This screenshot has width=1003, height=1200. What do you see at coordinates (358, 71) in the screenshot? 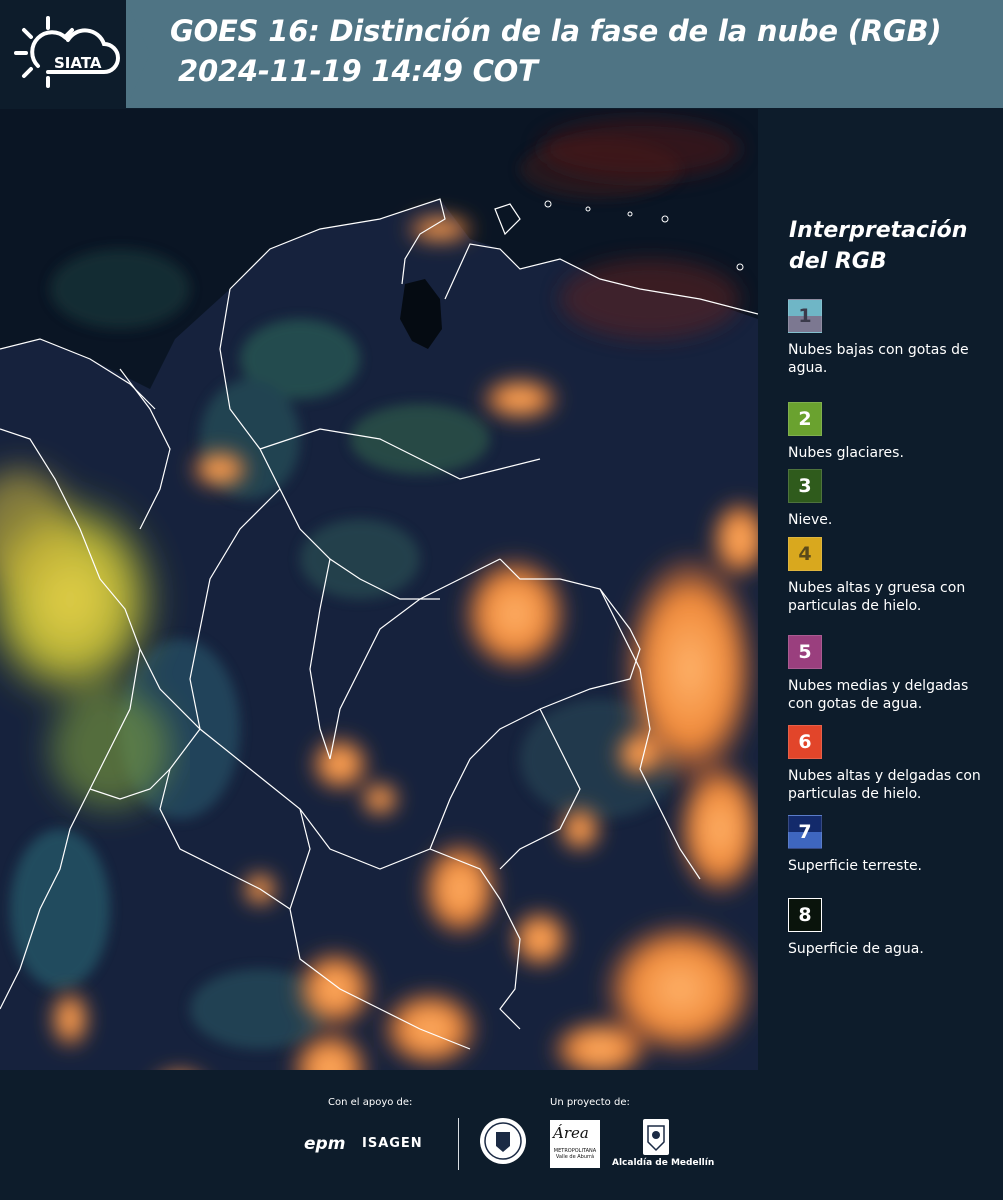
I see `page-timestamp: 2024-11-19 14:49 COT` at bounding box center [358, 71].